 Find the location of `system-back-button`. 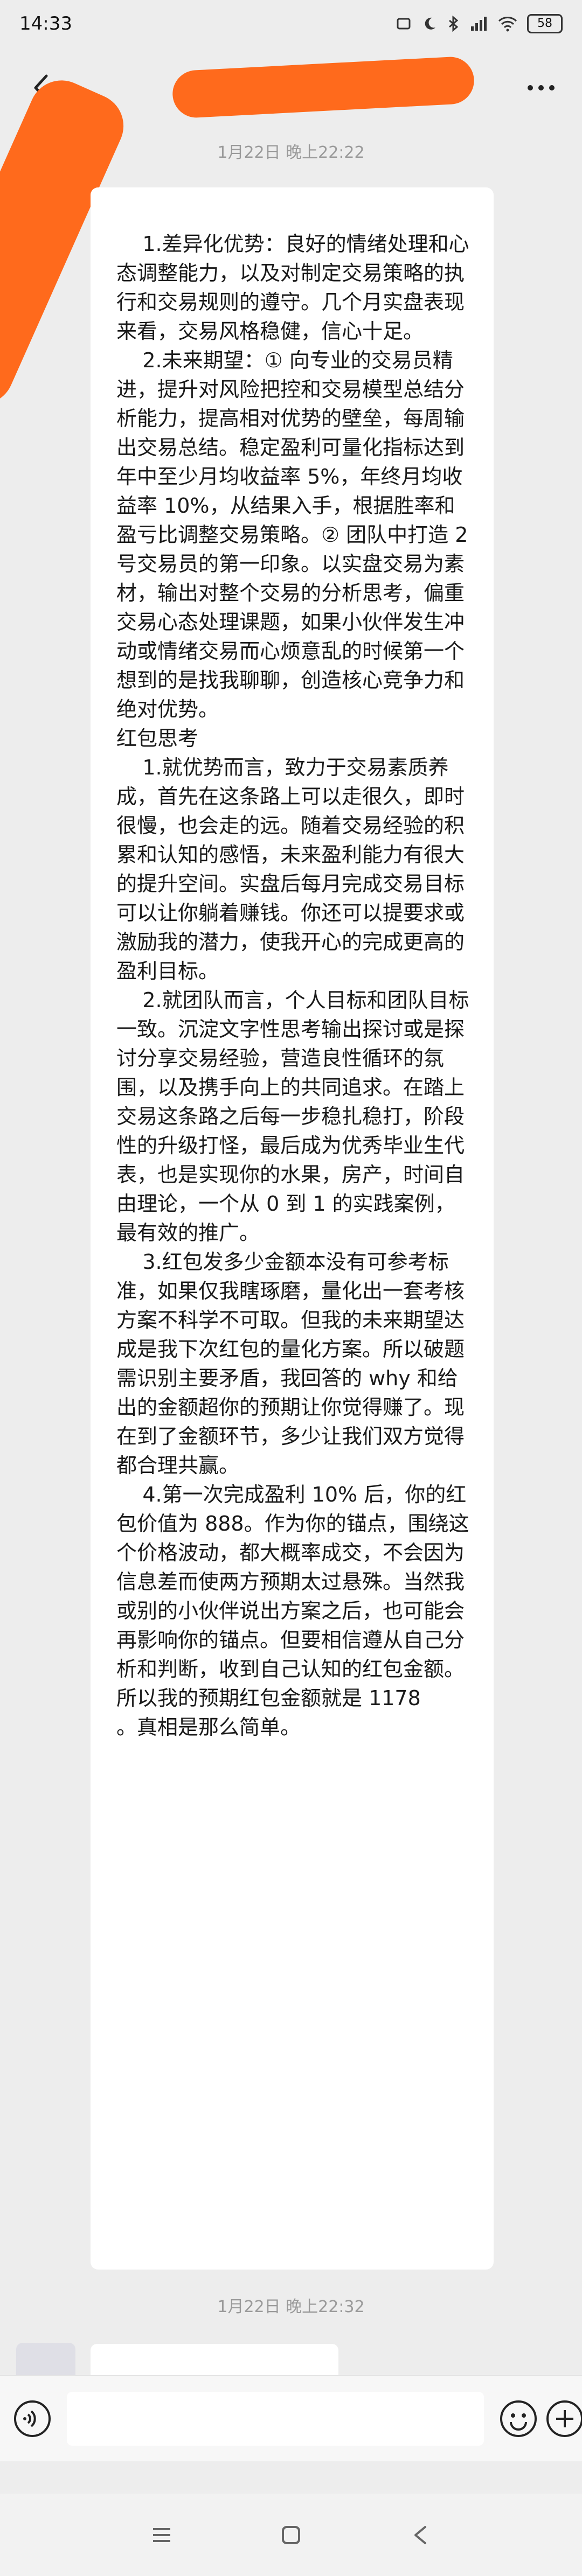

system-back-button is located at coordinates (420, 2535).